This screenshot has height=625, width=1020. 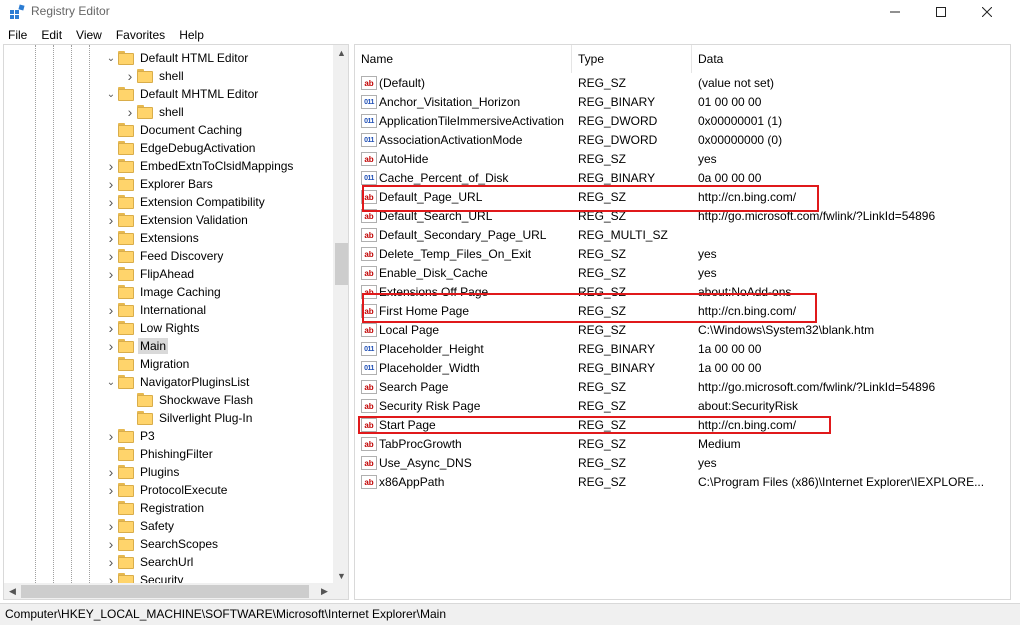 I want to click on tree-node: › EmbedExtnToClsidMappings, so click(x=199, y=166).